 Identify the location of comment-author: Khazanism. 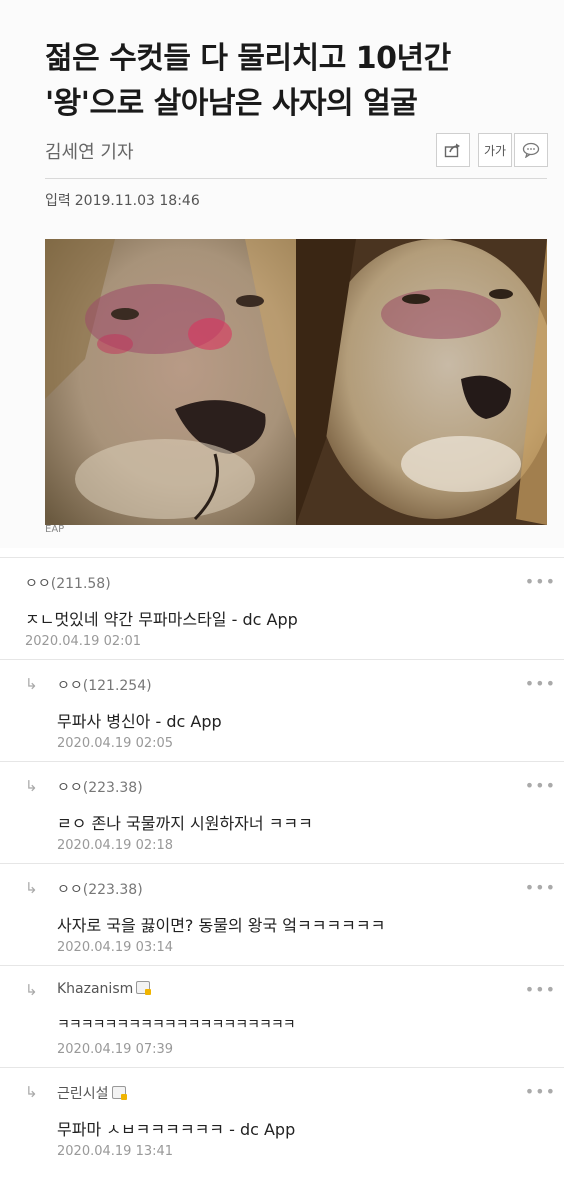
(104, 989).